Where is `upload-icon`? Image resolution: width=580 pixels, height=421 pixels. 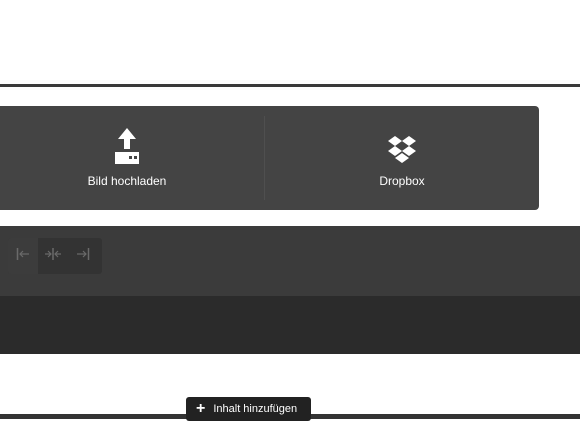
upload-icon is located at coordinates (127, 148).